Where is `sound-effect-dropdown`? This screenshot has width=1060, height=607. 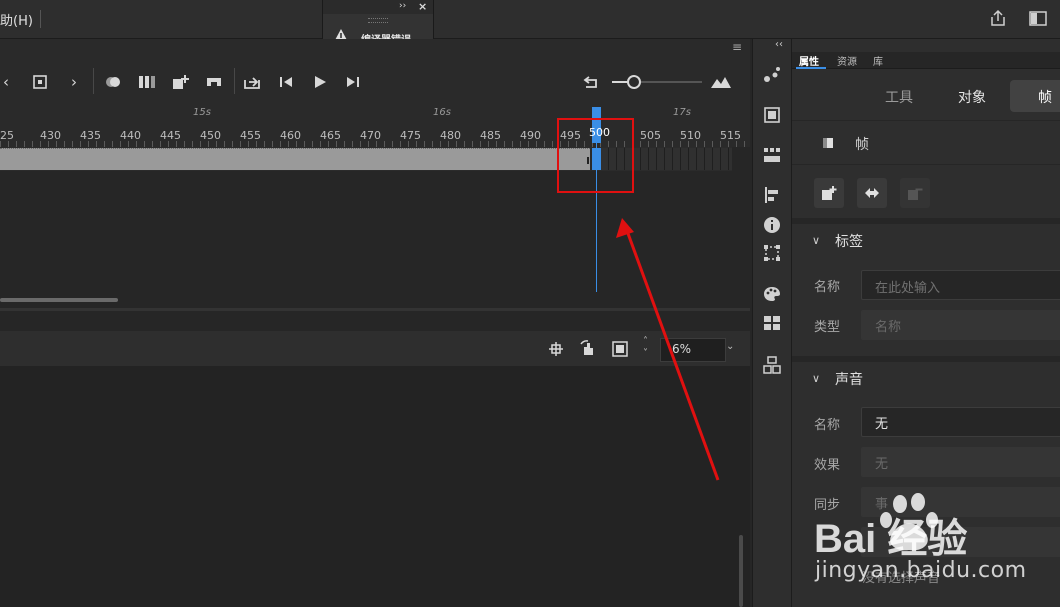 sound-effect-dropdown is located at coordinates (960, 462).